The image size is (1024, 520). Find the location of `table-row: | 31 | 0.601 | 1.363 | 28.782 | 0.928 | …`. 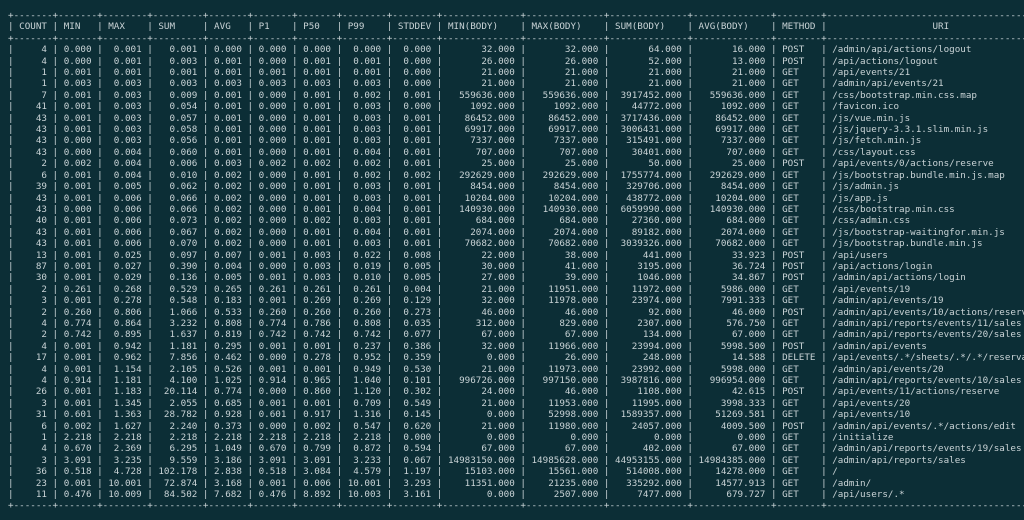

table-row: | 31 | 0.601 | 1.363 | 28.782 | 0.928 | … is located at coordinates (516, 415).